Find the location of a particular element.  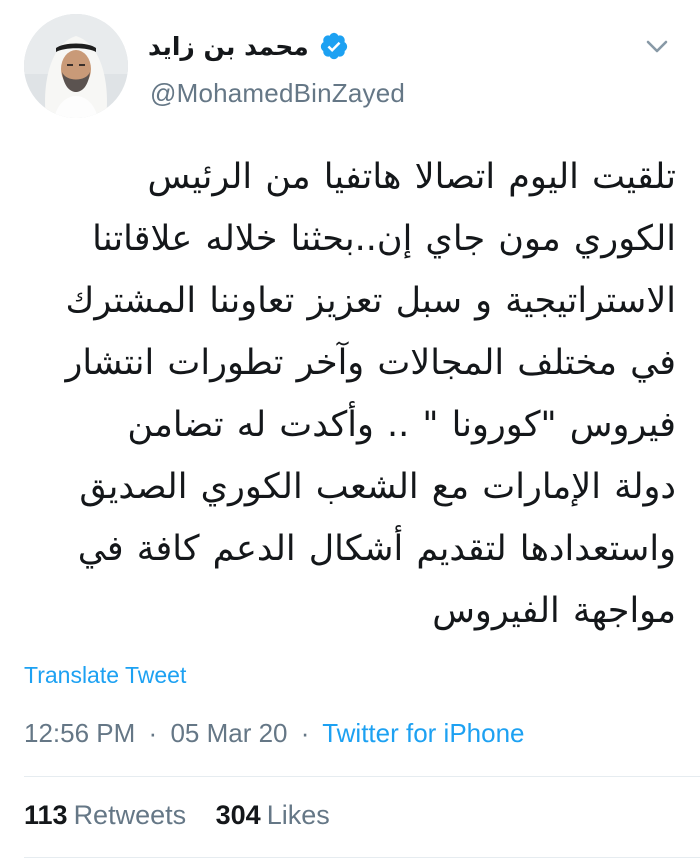

display-name-row: محمد بن زايد is located at coordinates (374, 46).